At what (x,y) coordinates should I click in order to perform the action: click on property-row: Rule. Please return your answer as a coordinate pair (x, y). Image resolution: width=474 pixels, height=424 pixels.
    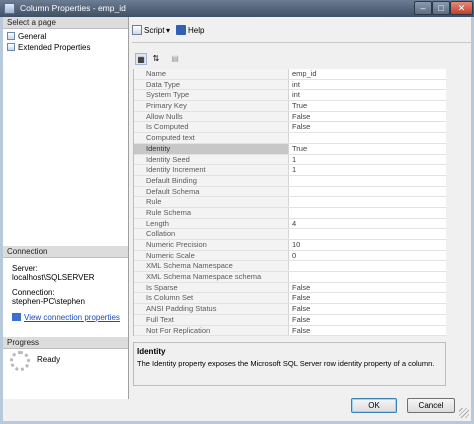
    Looking at the image, I should click on (290, 202).